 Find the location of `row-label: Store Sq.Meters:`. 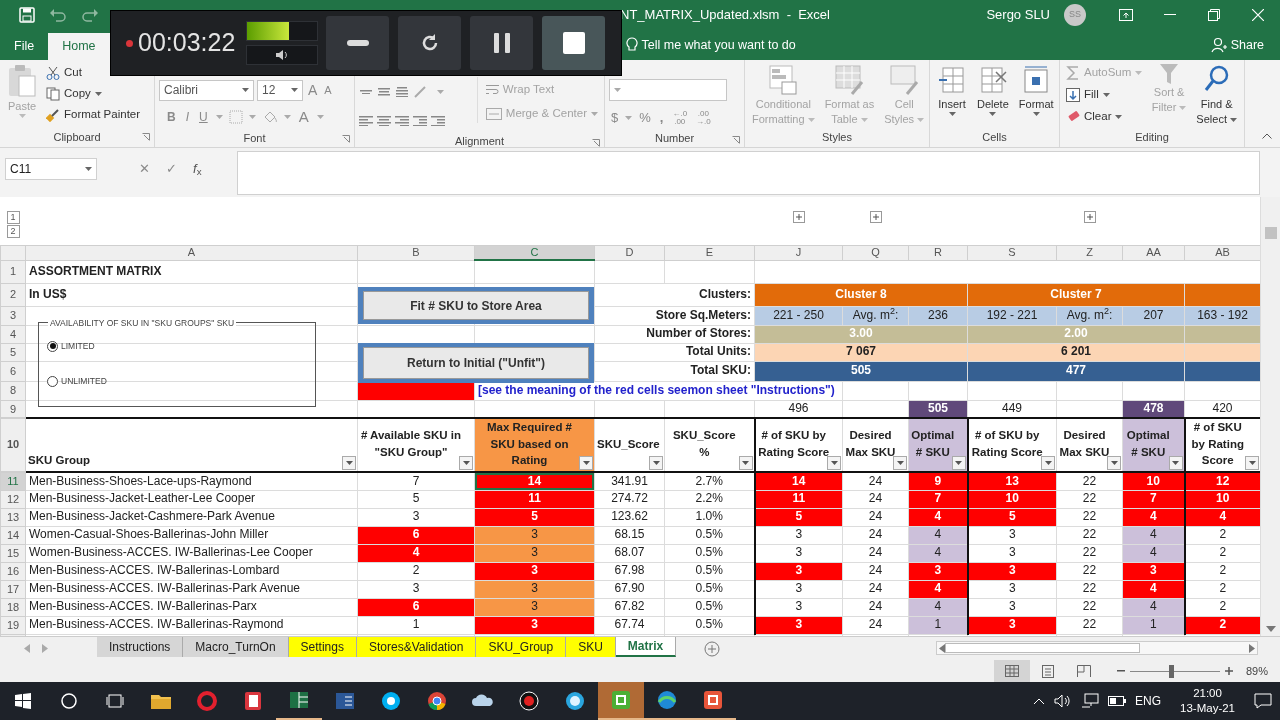

row-label: Store Sq.Meters: is located at coordinates (674, 315).